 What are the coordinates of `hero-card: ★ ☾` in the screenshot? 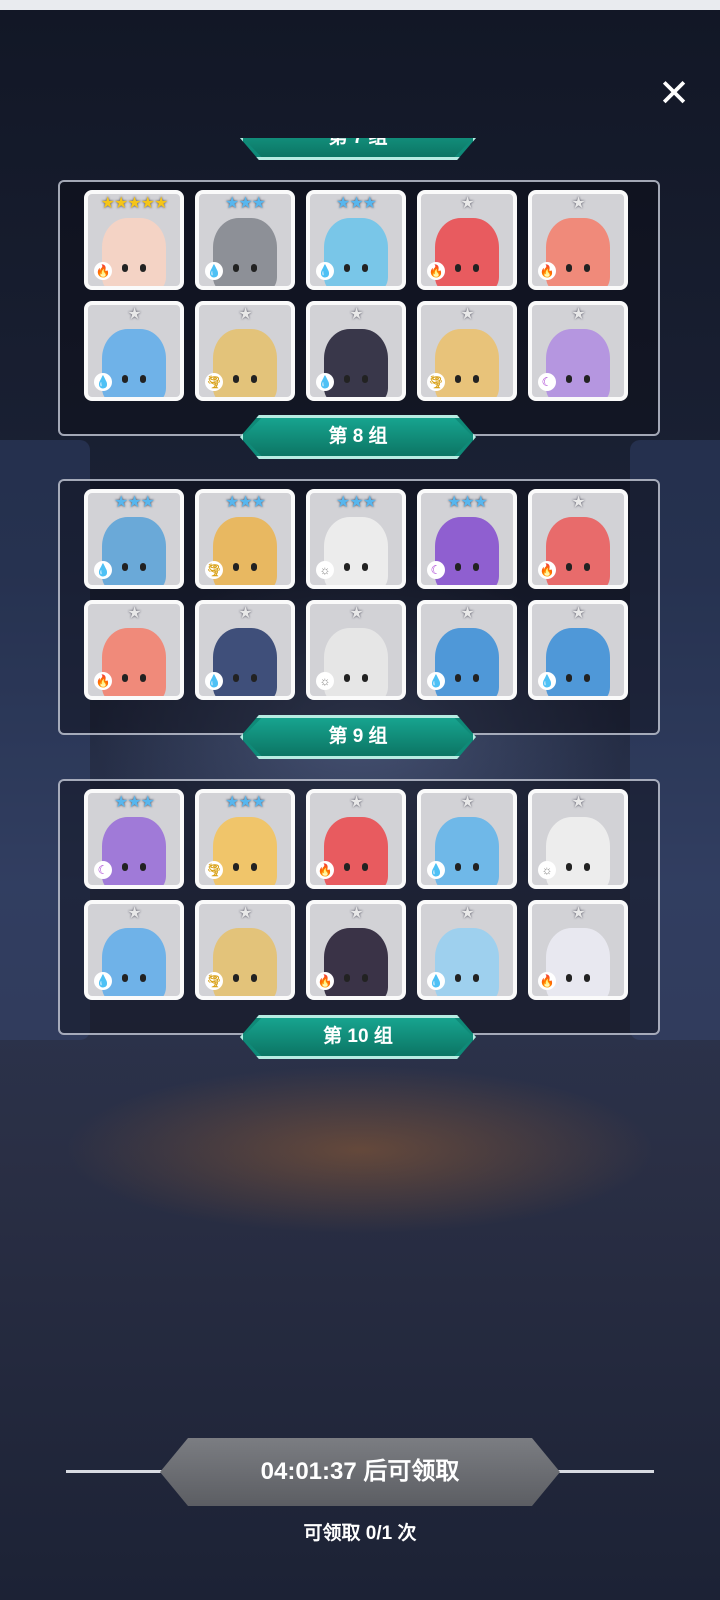 It's located at (578, 351).